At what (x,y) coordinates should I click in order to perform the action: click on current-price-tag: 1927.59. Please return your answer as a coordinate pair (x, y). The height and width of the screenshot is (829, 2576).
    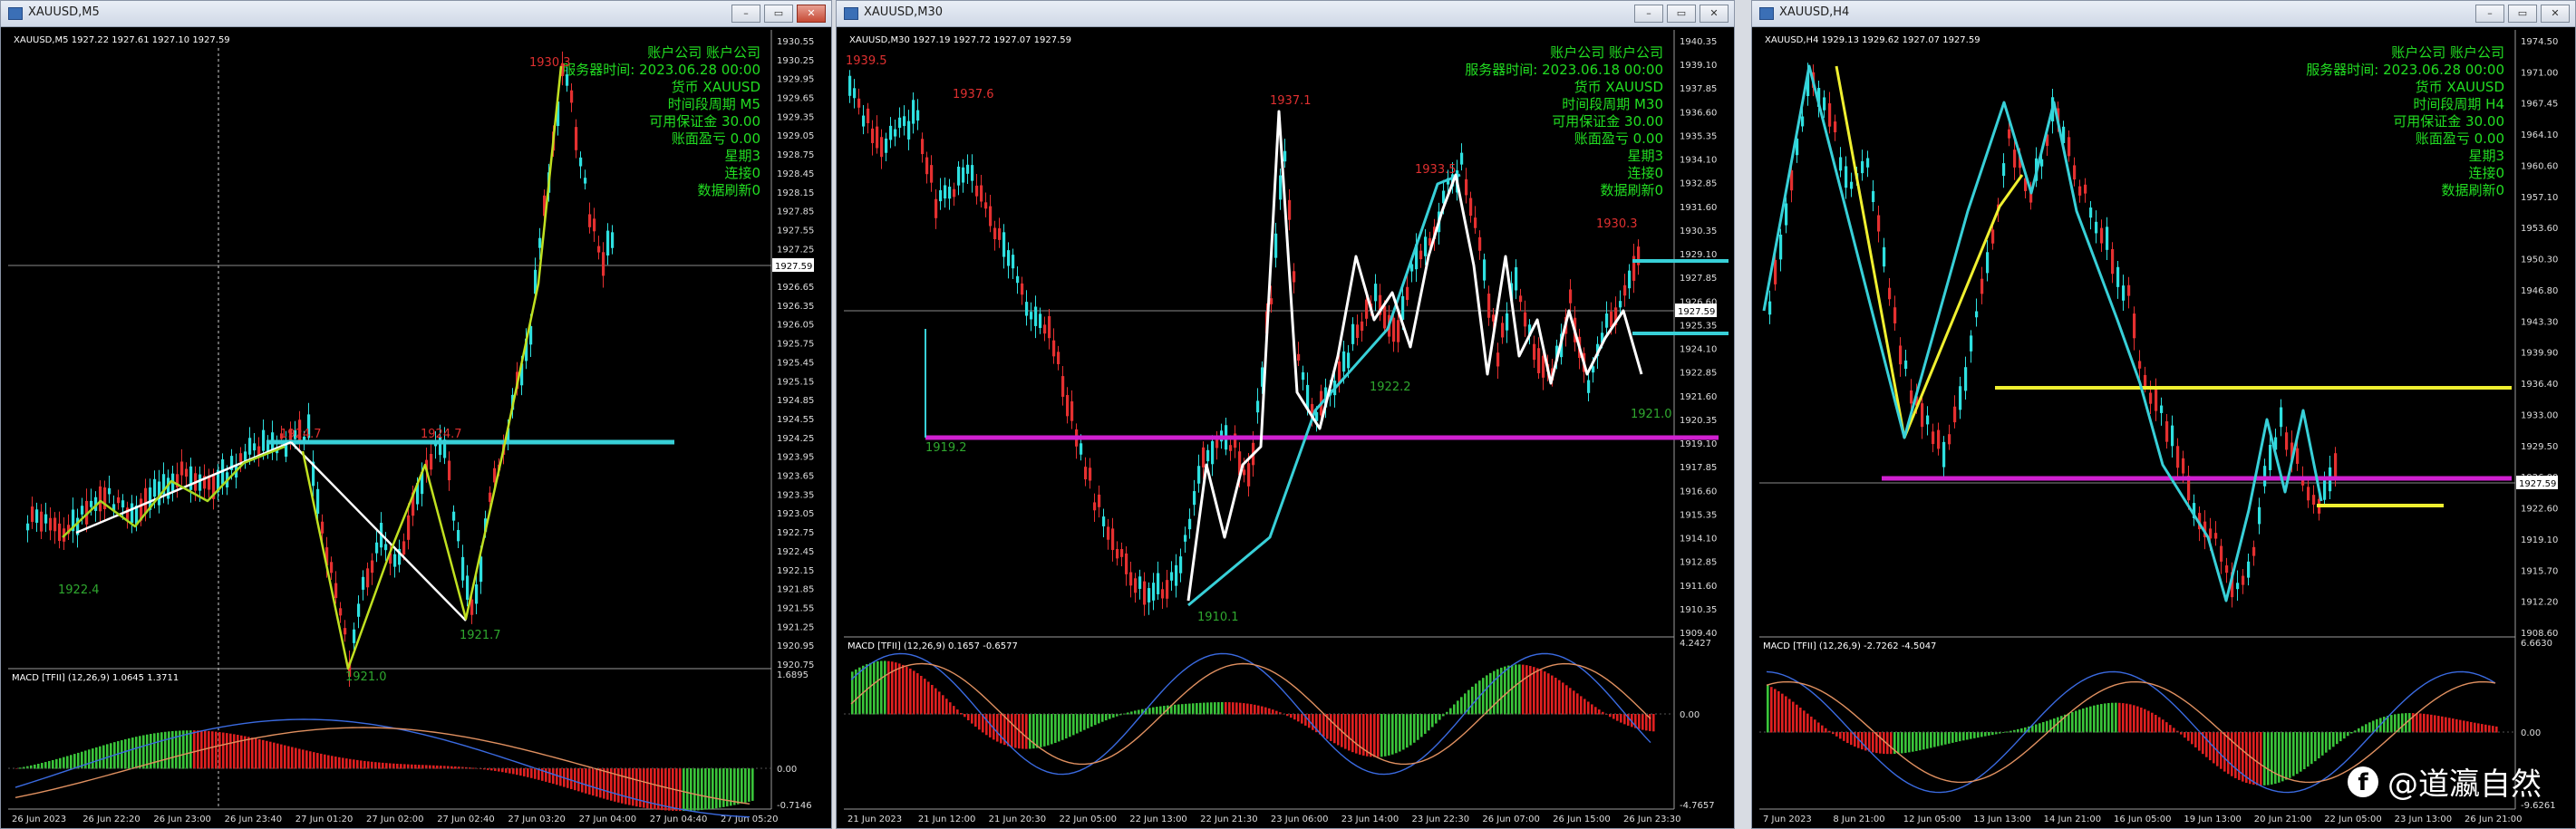
    Looking at the image, I should click on (793, 267).